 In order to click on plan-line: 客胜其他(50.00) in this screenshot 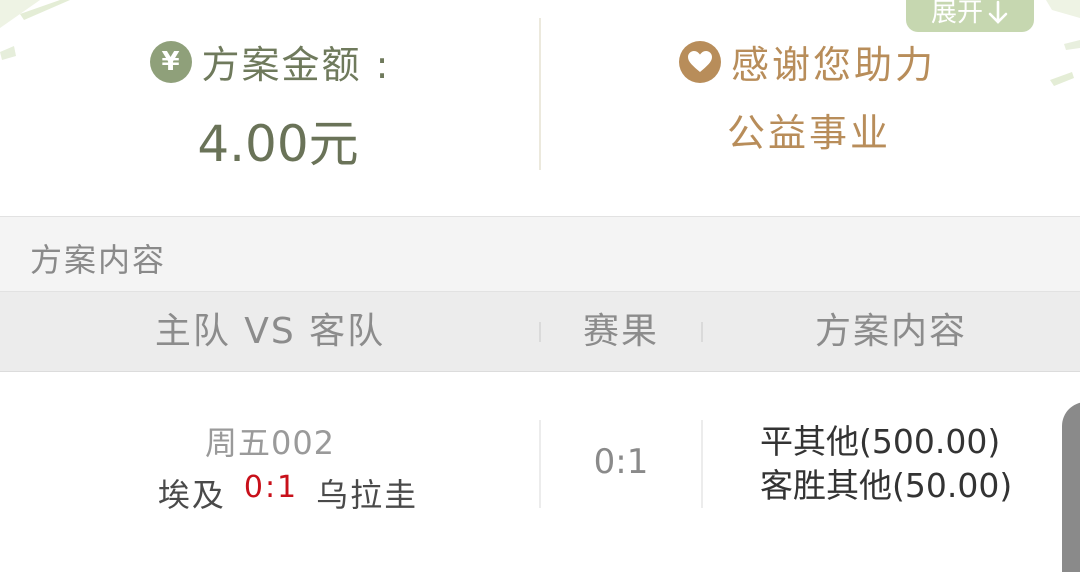, I will do `click(886, 485)`.